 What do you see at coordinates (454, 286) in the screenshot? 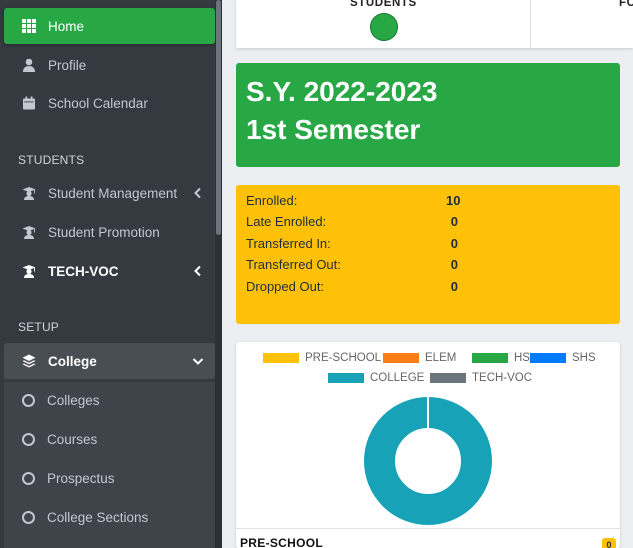
I see `stat-value-dropped-out: 0` at bounding box center [454, 286].